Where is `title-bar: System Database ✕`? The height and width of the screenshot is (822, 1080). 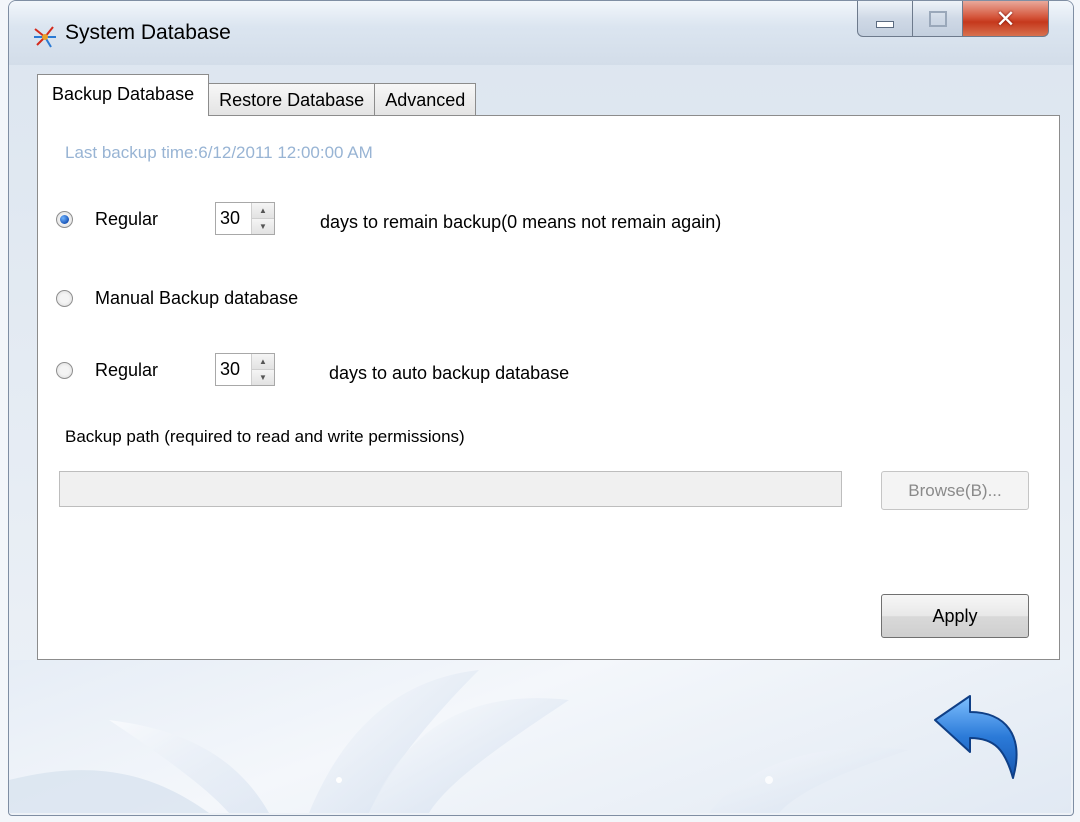 title-bar: System Database ✕ is located at coordinates (541, 33).